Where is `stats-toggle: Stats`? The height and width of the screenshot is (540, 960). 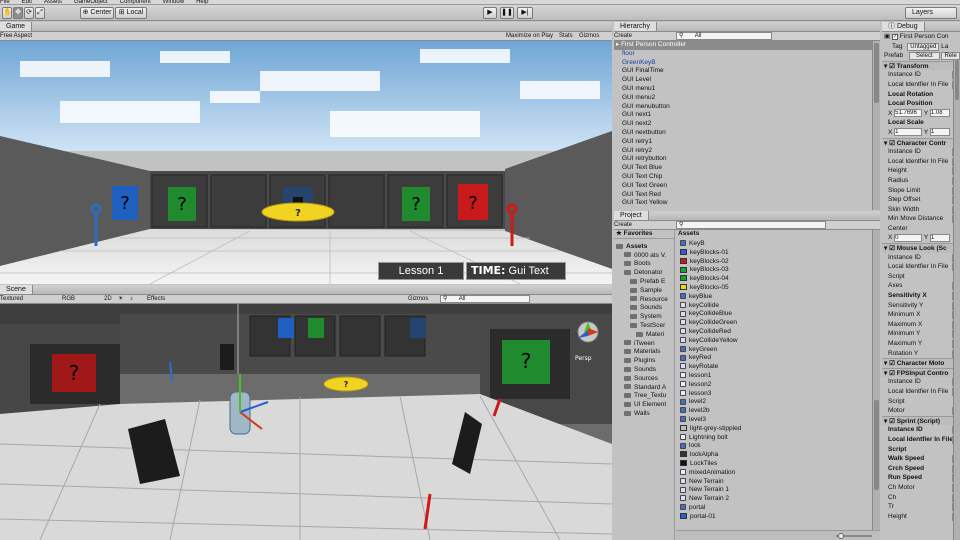
stats-toggle: Stats is located at coordinates (566, 36).